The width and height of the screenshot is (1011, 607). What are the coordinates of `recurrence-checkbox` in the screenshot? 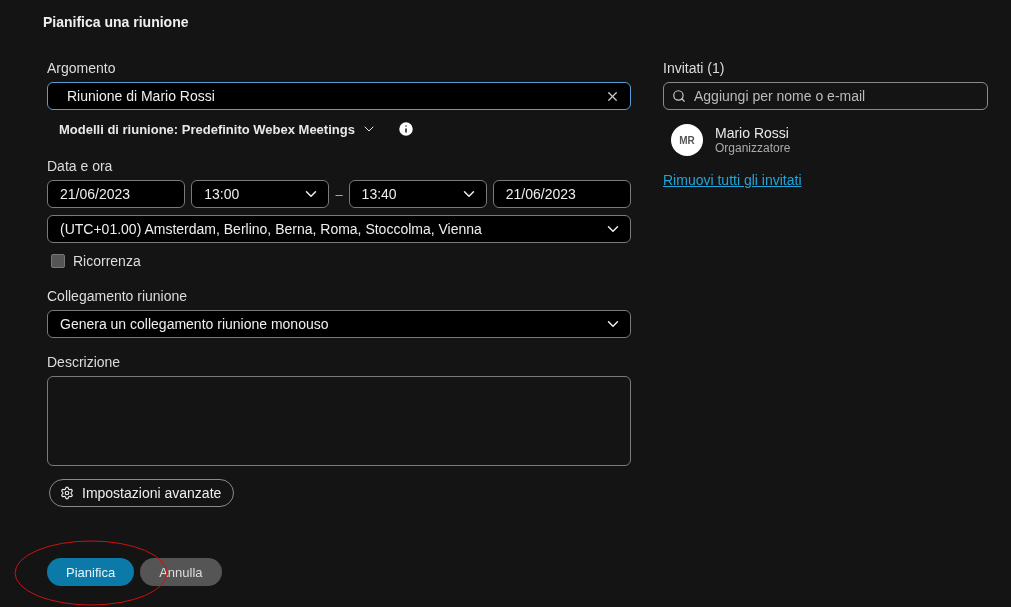 It's located at (58, 261).